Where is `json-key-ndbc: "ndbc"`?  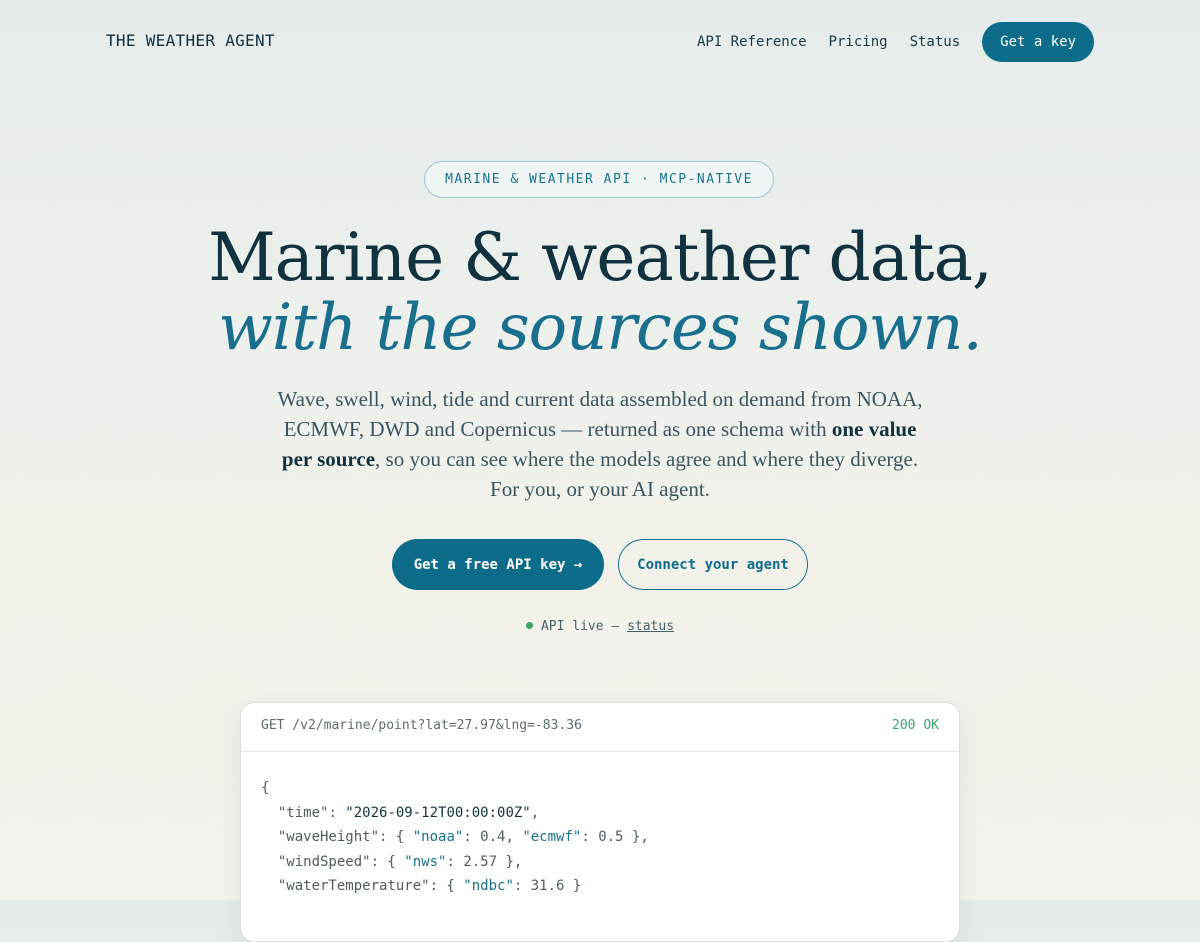 json-key-ndbc: "ndbc" is located at coordinates (488, 886).